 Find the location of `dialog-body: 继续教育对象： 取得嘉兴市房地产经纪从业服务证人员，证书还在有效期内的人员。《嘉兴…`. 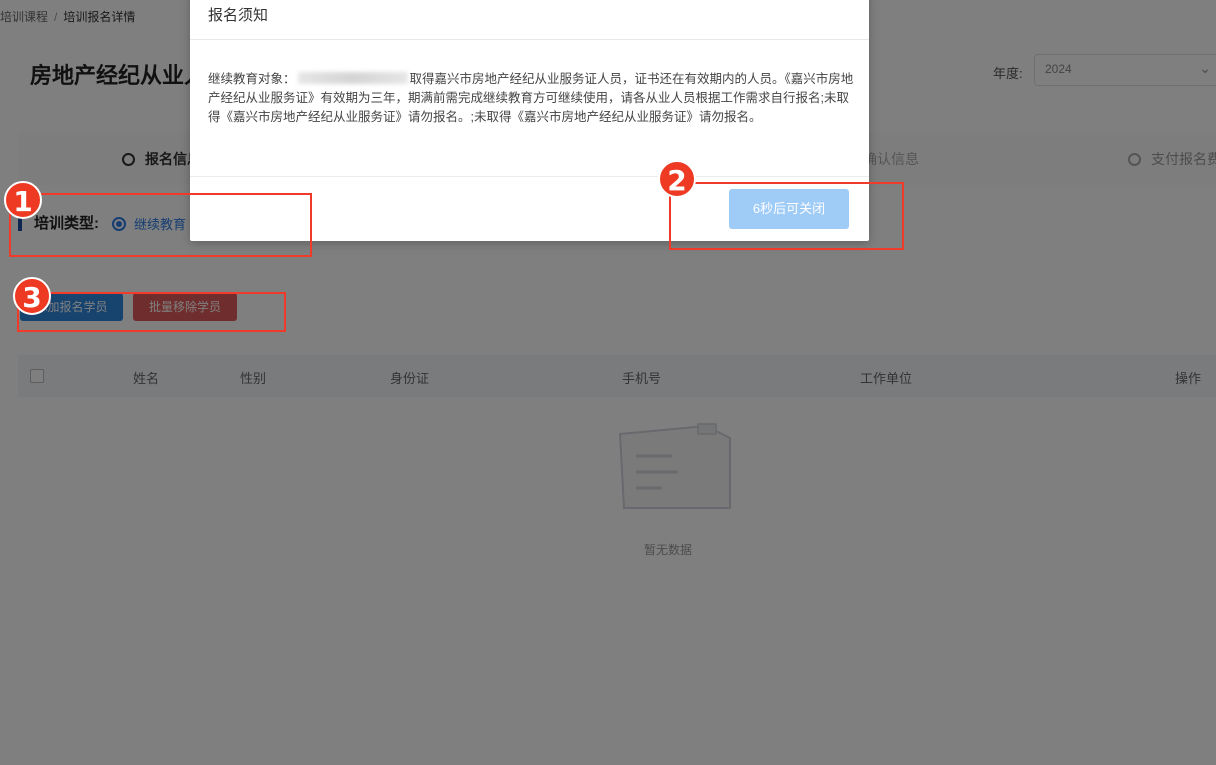

dialog-body: 继续教育对象： 取得嘉兴市房地产经纪从业服务证人员，证书还在有效期内的人员。《嘉兴… is located at coordinates (531, 98).